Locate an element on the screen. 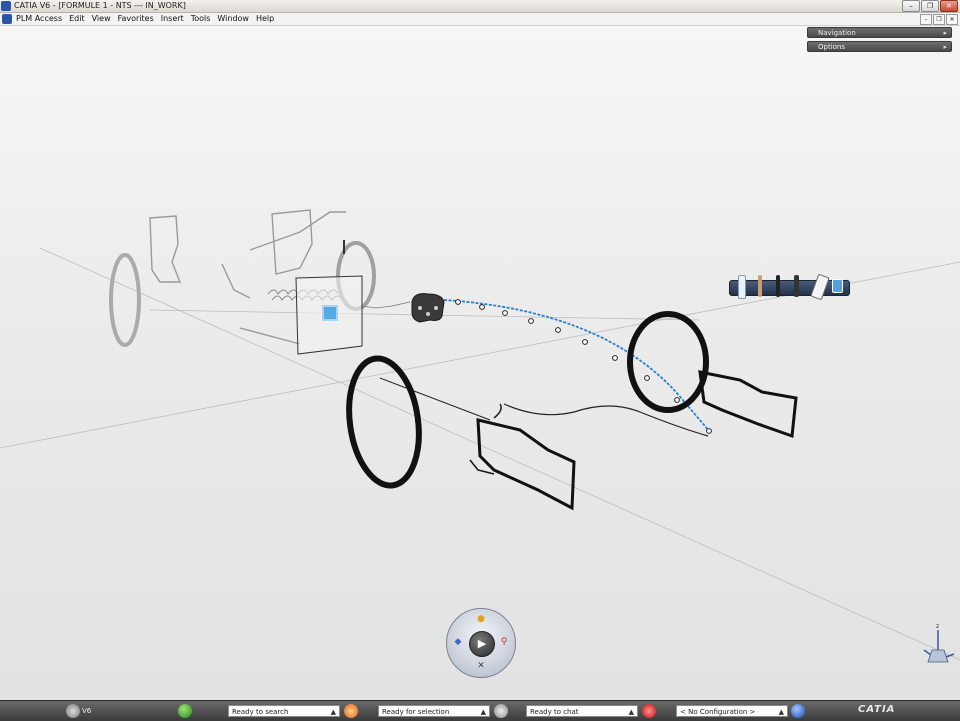 The image size is (960, 721). menu-plm-access: PLM Access is located at coordinates (42, 19).